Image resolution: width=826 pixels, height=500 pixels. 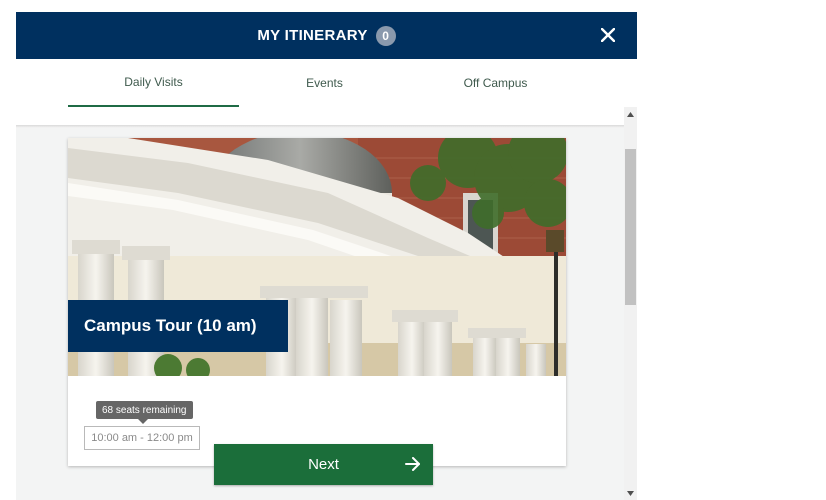 I want to click on header-title-group: MY ITINERARY 0, so click(x=326, y=35).